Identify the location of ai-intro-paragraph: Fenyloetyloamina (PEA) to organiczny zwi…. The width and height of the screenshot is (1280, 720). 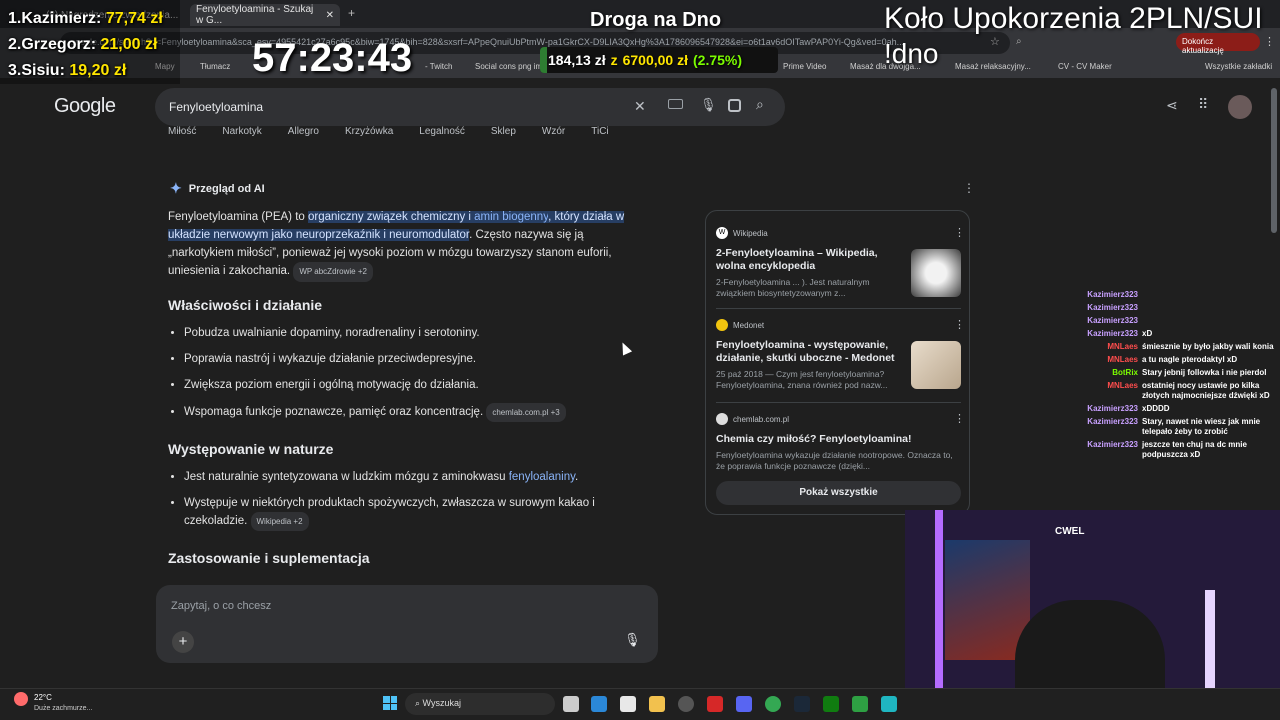
(408, 245).